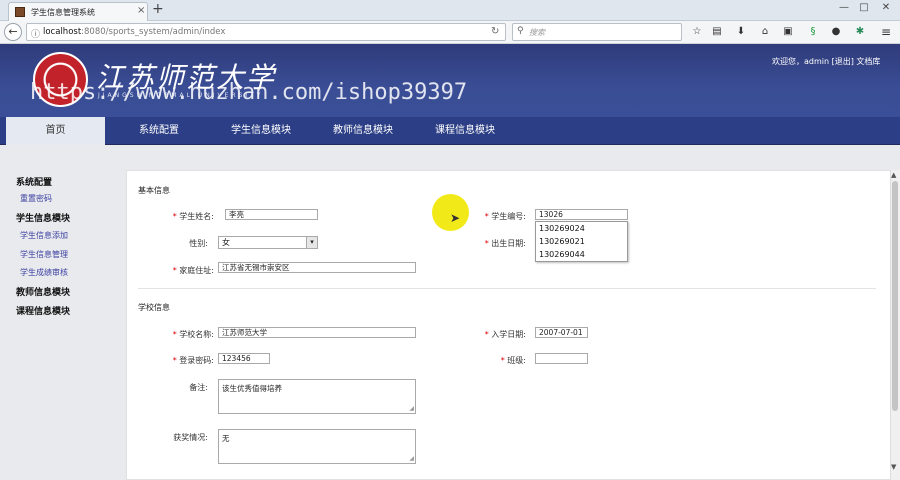 Image resolution: width=900 pixels, height=480 pixels. I want to click on url-text: localhost:8080/sports_system/admin/index, so click(134, 32).